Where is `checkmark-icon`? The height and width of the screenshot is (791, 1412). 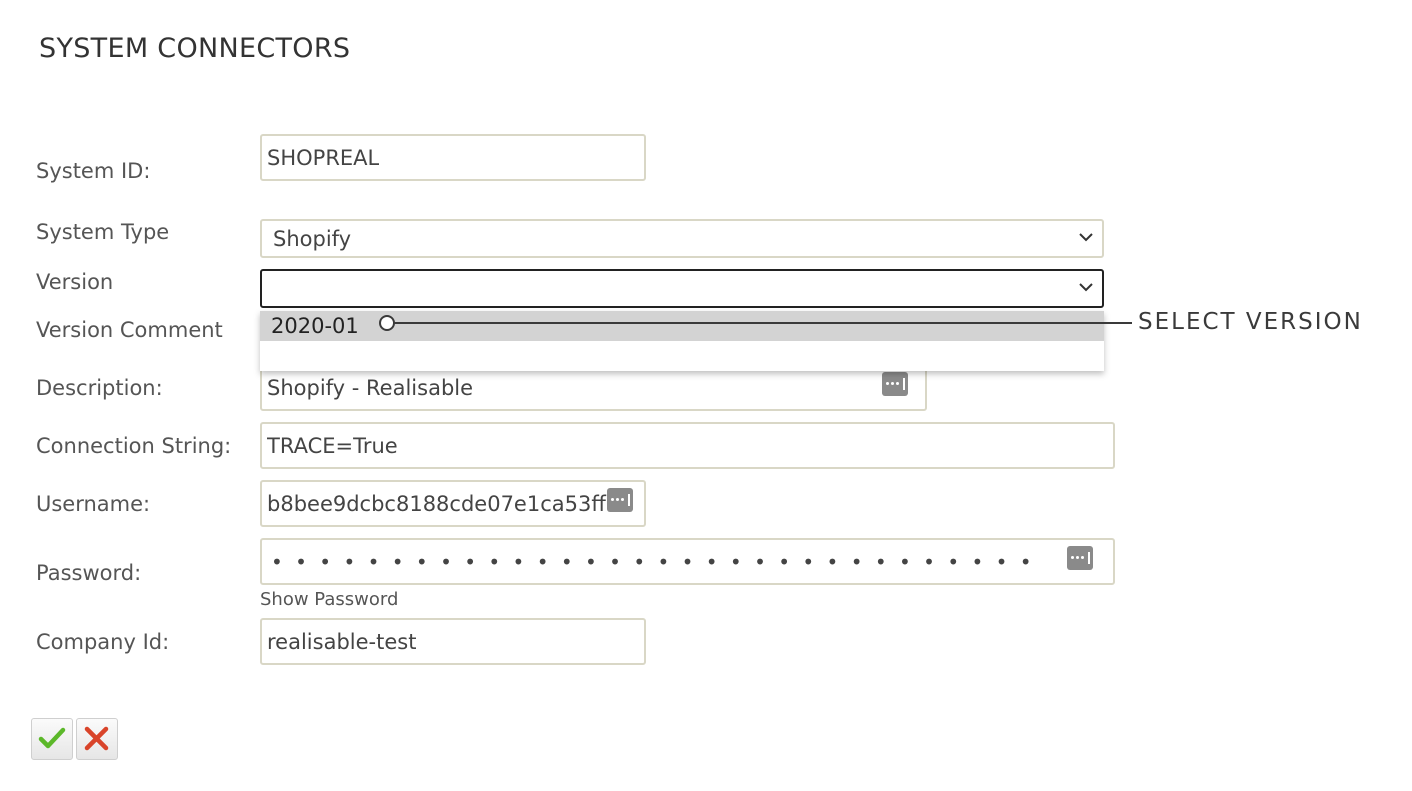
checkmark-icon is located at coordinates (52, 738).